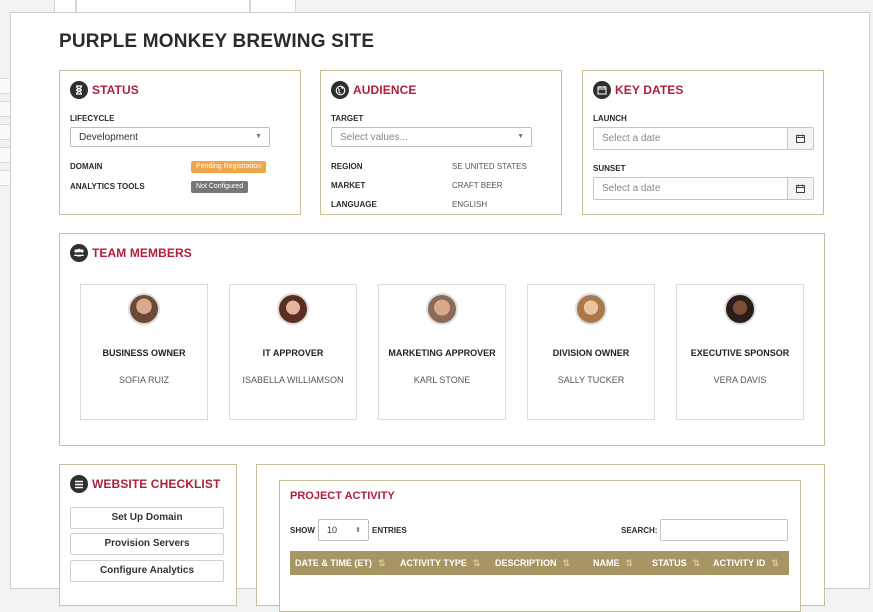 This screenshot has height=612, width=873. I want to click on status-title: STATUS, so click(115, 90).